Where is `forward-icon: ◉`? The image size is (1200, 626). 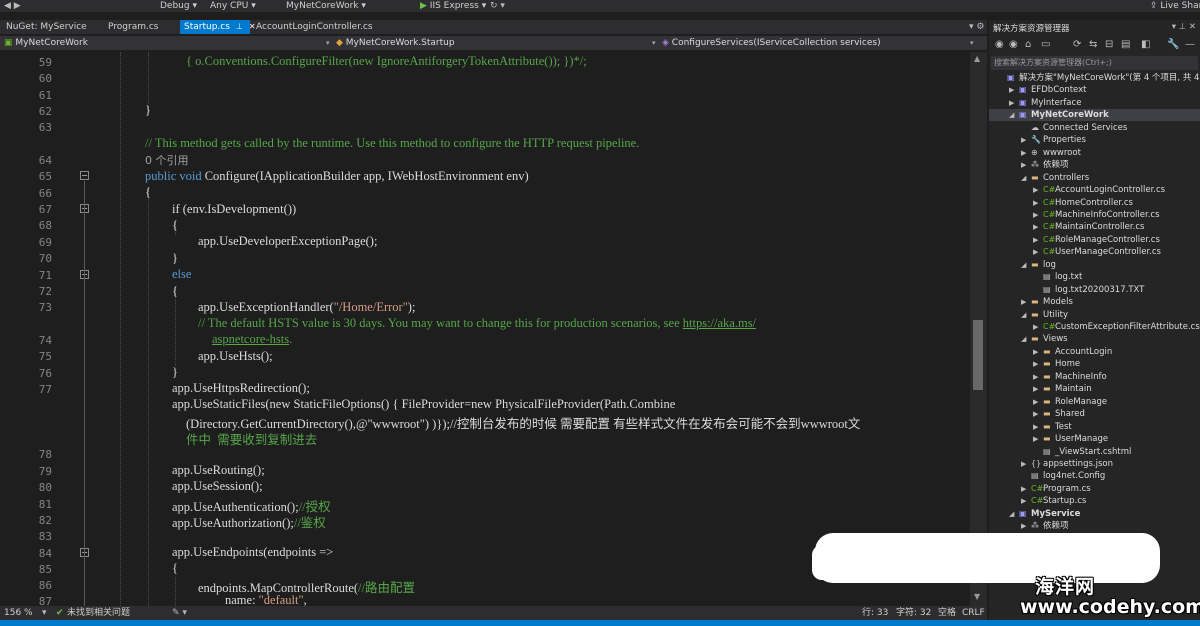
forward-icon: ◉ is located at coordinates (1013, 44).